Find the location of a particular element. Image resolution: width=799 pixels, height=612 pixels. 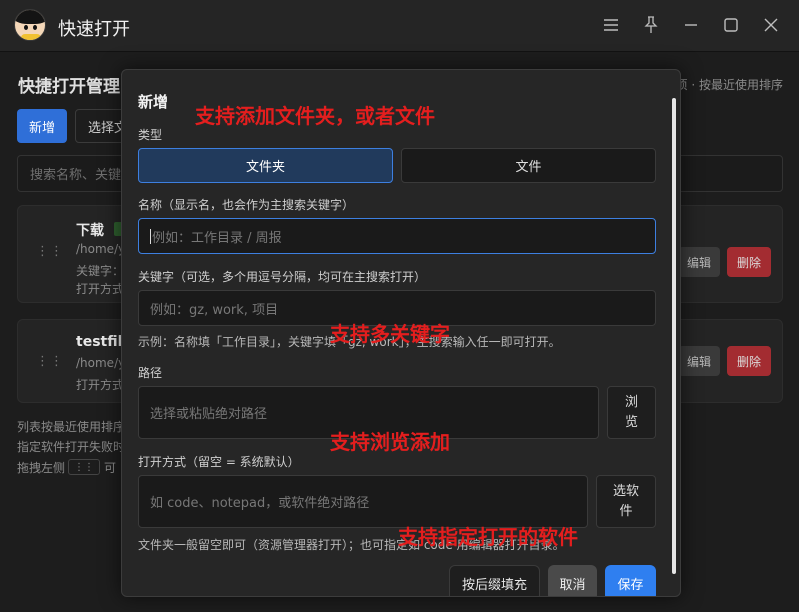

annotation-browse-add: 支持浏览添加 is located at coordinates (390, 442).